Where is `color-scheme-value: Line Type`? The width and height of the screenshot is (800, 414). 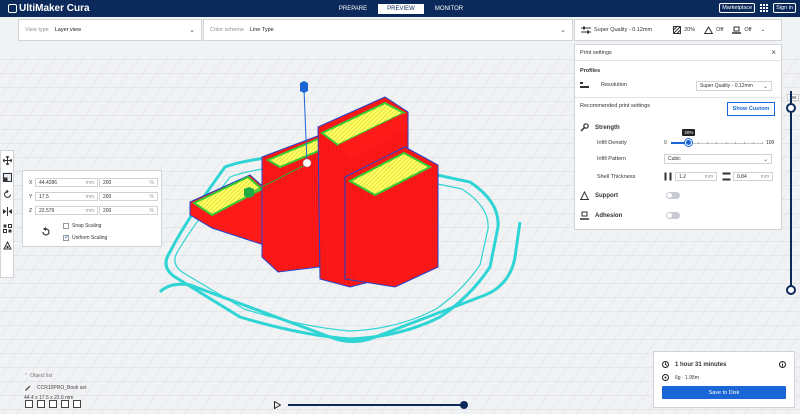 color-scheme-value: Line Type is located at coordinates (261, 30).